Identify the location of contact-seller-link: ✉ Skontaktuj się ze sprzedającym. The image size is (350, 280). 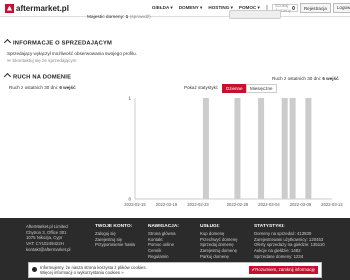
(41, 61).